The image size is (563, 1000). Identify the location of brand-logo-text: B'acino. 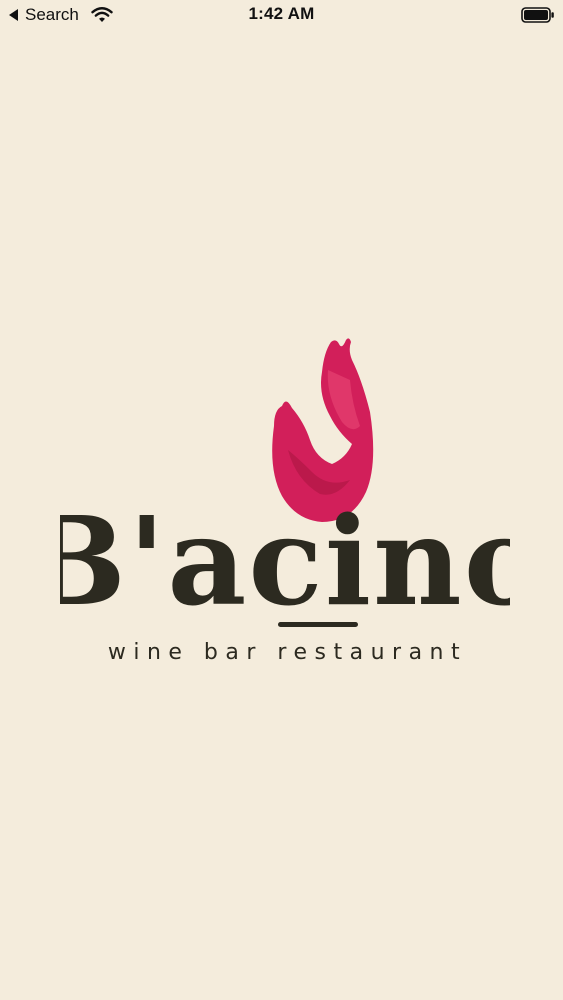
(285, 561).